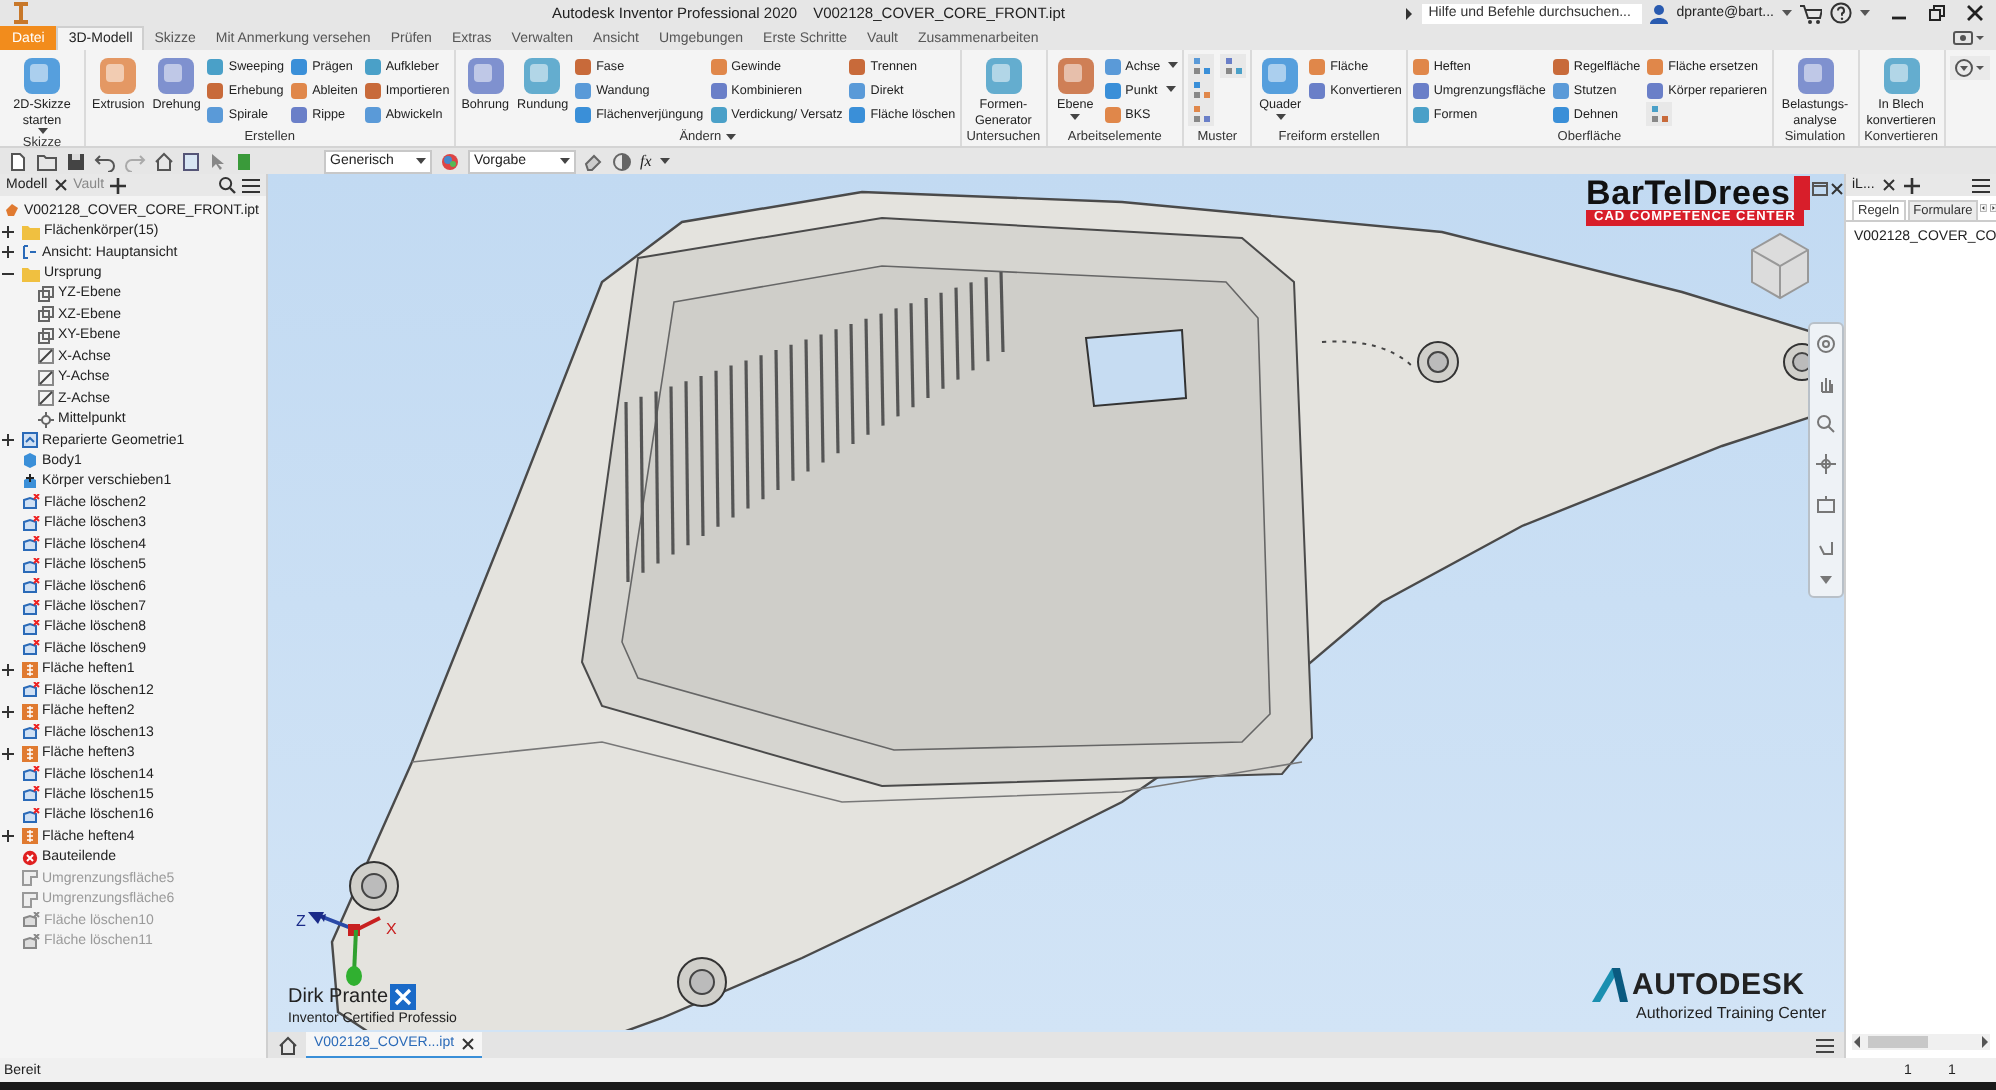  What do you see at coordinates (30, 252) in the screenshot?
I see `view-icon` at bounding box center [30, 252].